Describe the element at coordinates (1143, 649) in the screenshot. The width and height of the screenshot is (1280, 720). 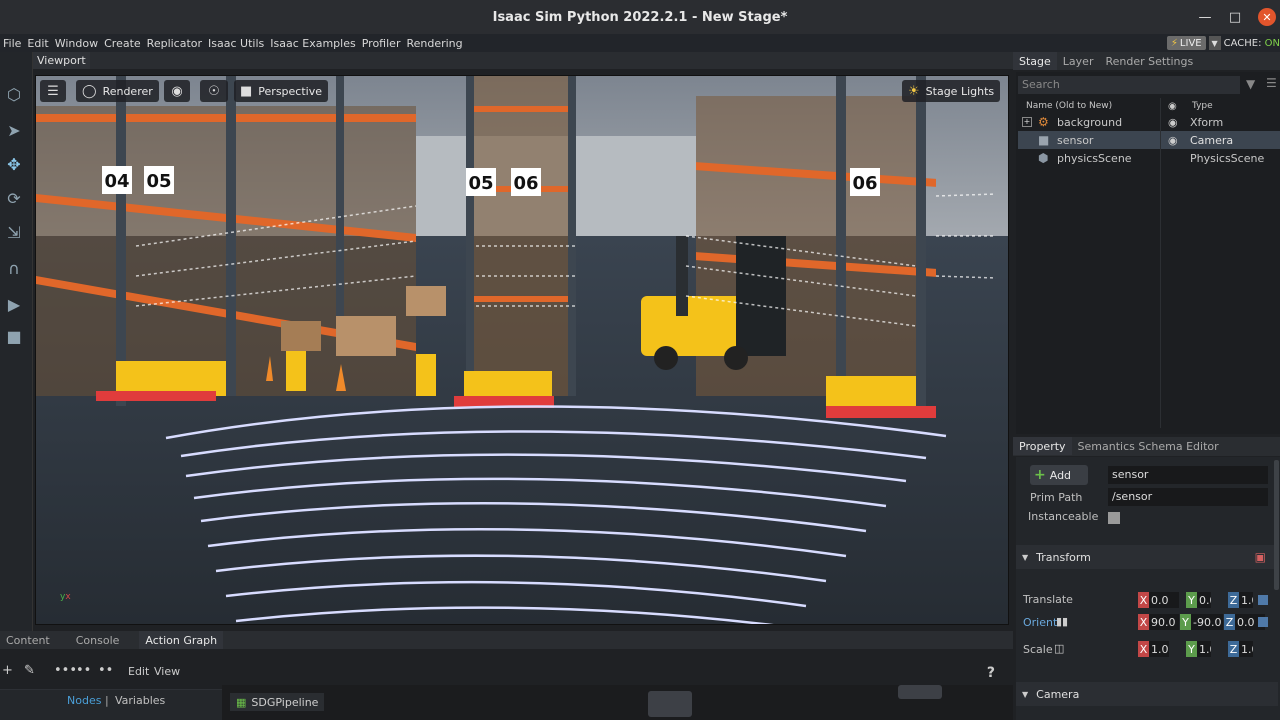
I see `x-axis-label: X` at that location.